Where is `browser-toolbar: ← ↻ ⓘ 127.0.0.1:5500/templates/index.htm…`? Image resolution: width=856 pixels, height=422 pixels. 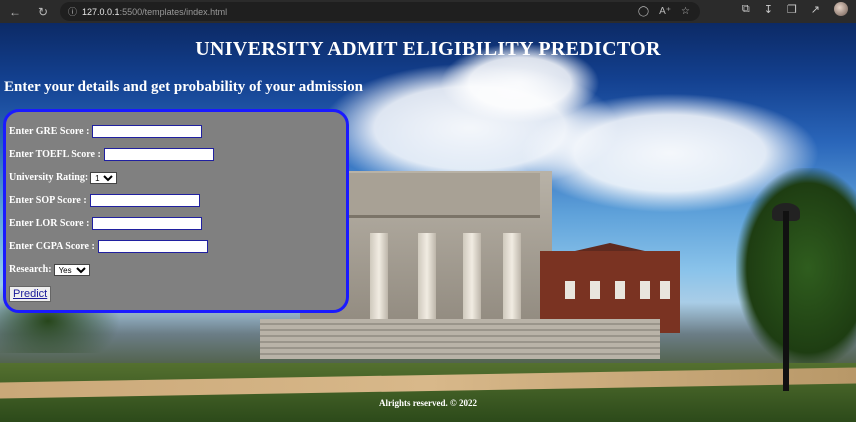 browser-toolbar: ← ↻ ⓘ 127.0.0.1:5500/templates/index.htm… is located at coordinates (428, 11).